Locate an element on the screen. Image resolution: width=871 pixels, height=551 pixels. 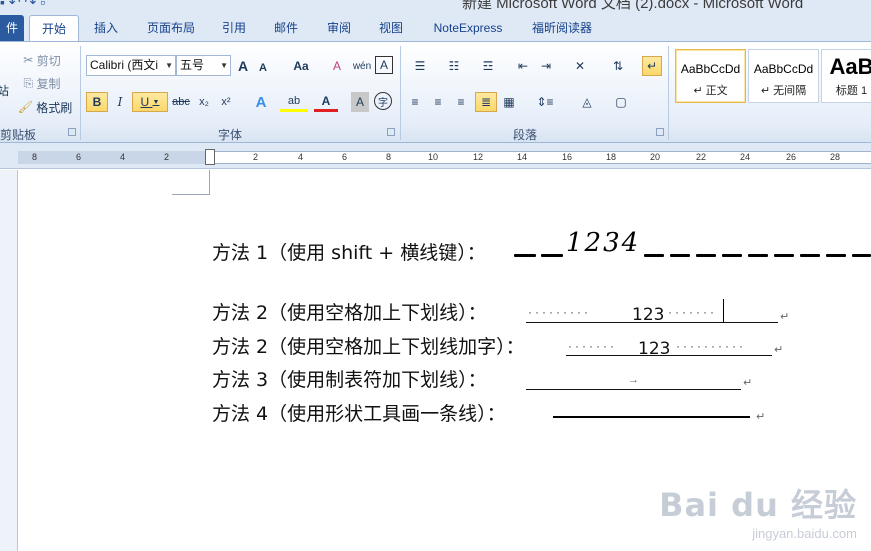
paint-bucket-icon: ◬ is located at coordinates (587, 102).